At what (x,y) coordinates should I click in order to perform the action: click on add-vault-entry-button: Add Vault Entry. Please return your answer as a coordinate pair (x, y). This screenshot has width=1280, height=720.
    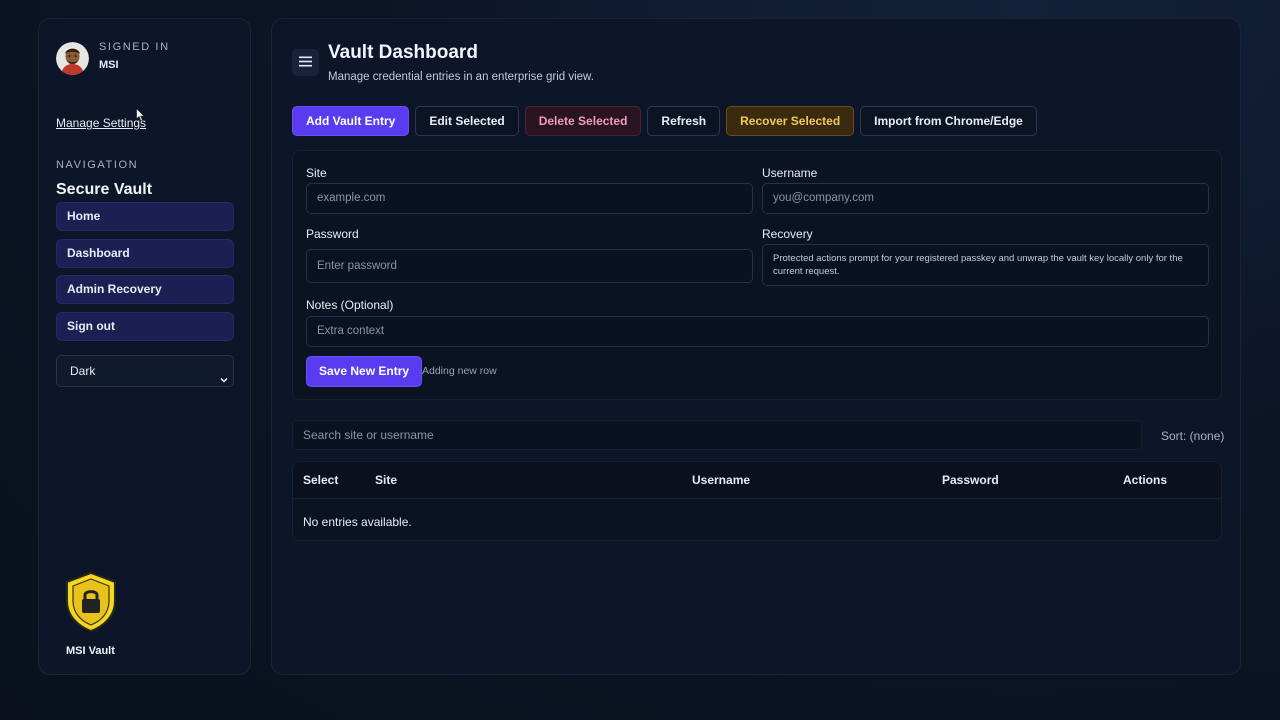
    Looking at the image, I should click on (351, 121).